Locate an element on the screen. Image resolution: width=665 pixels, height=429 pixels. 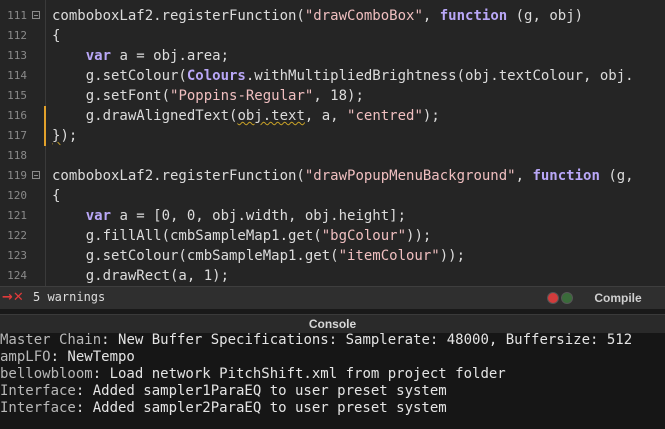
code-line: 120 { is located at coordinates (332, 196).